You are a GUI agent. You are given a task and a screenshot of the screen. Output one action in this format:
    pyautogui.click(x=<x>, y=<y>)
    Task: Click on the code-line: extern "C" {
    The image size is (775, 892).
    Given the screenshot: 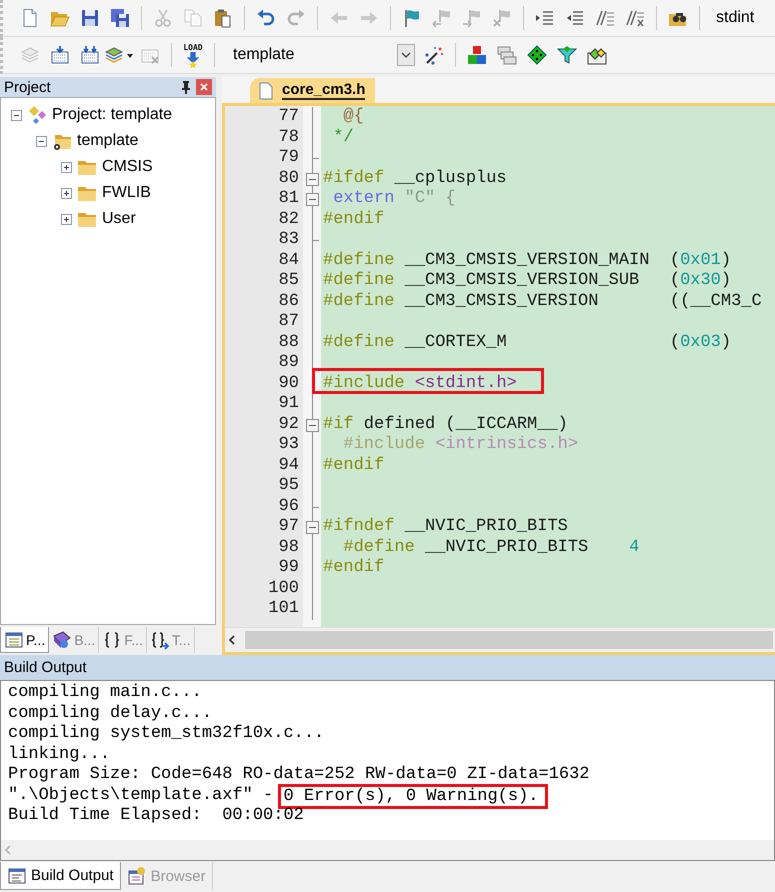 What is the action you would take?
    pyautogui.click(x=394, y=199)
    